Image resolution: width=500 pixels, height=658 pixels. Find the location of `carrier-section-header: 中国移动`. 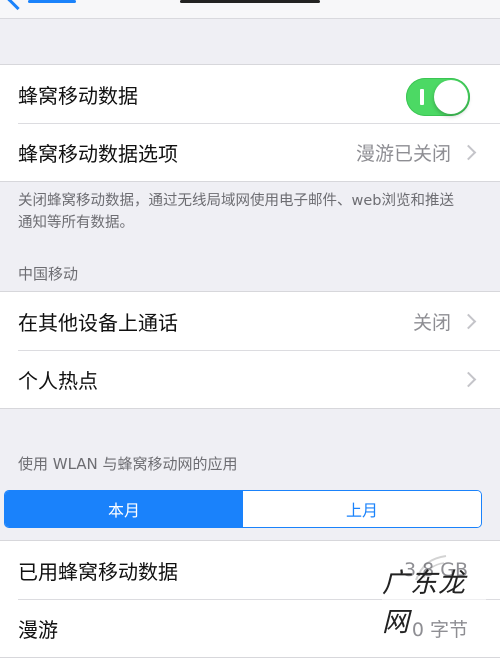

carrier-section-header: 中国移动 is located at coordinates (48, 274).